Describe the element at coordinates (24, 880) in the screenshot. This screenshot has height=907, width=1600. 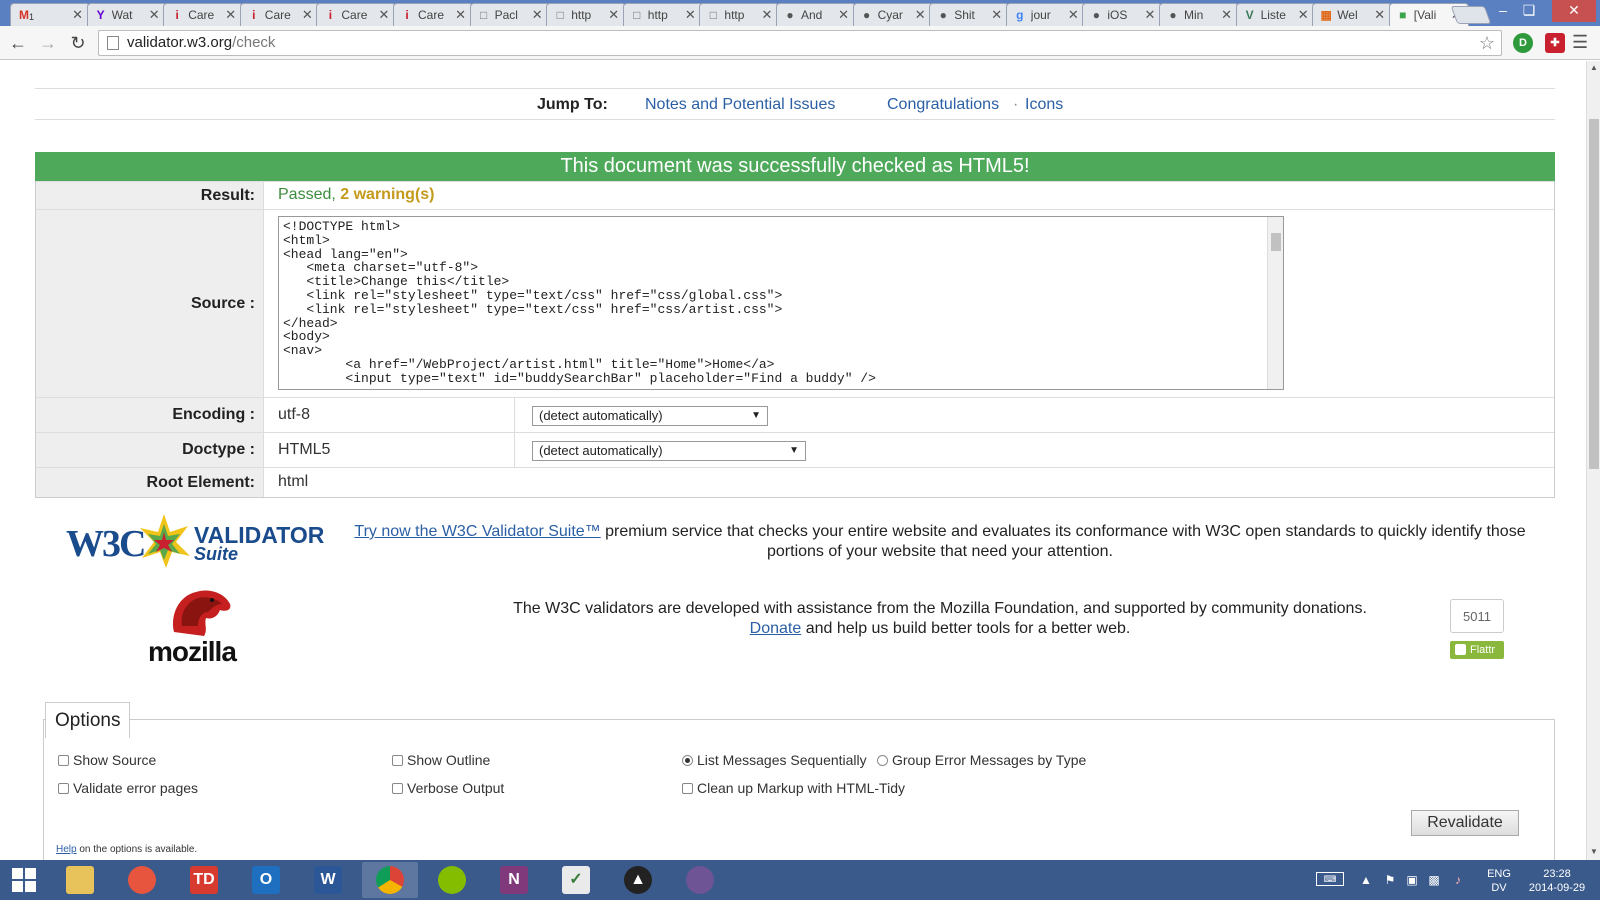
I see `windows-start-icon` at that location.